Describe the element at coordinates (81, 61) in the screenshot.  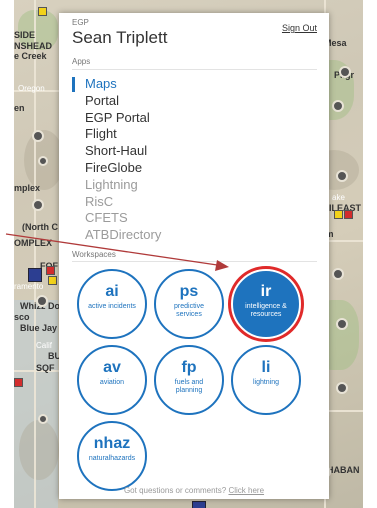
I see `apps-section-label: Apps` at that location.